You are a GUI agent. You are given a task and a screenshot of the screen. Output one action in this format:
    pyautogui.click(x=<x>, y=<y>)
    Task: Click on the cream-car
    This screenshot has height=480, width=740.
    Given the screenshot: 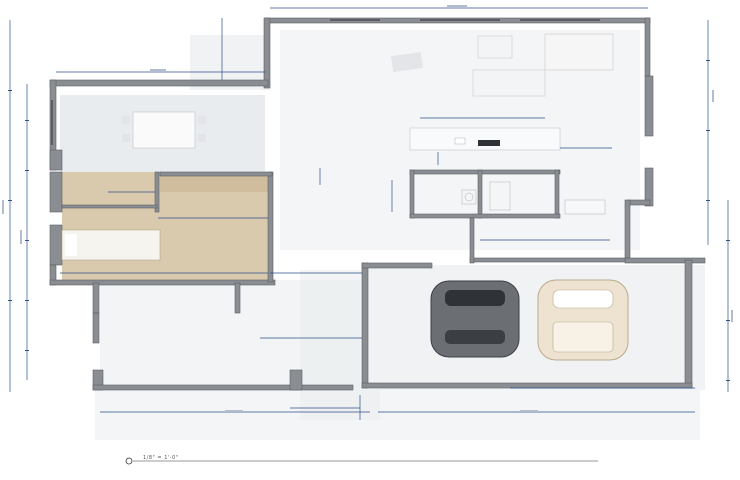 What is the action you would take?
    pyautogui.click(x=583, y=320)
    